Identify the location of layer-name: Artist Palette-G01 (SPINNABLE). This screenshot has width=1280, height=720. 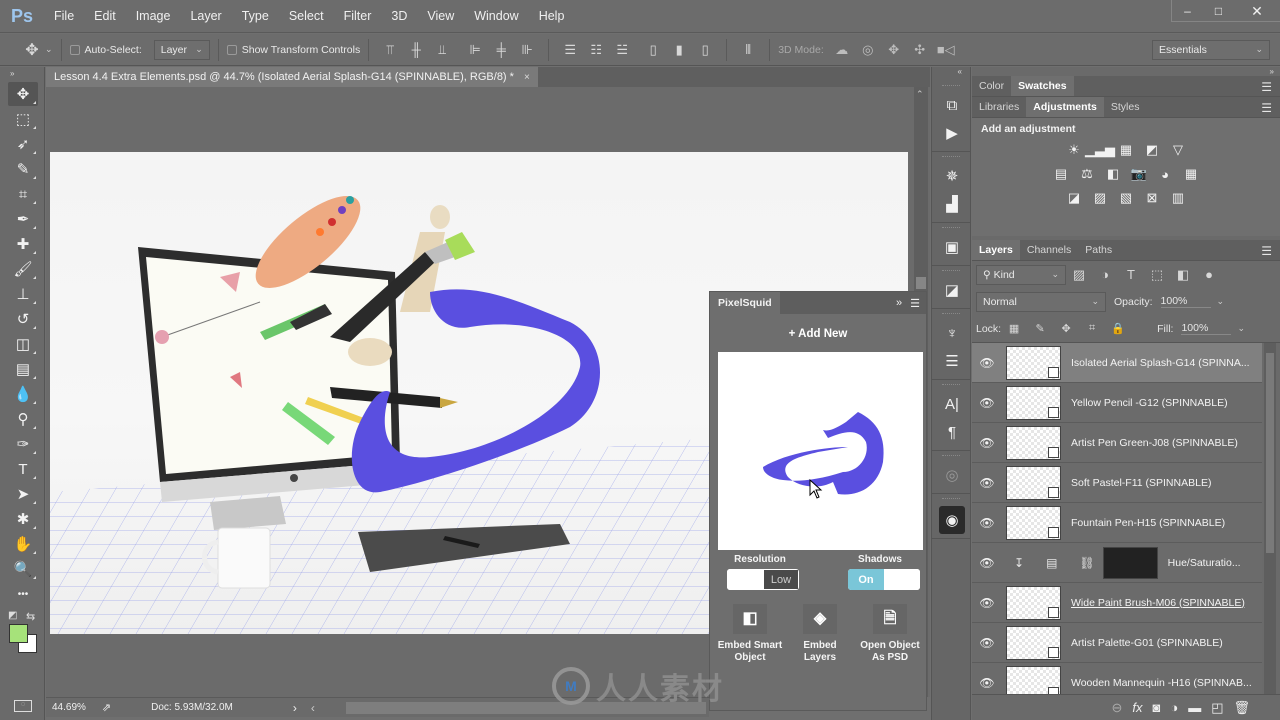
(1147, 643).